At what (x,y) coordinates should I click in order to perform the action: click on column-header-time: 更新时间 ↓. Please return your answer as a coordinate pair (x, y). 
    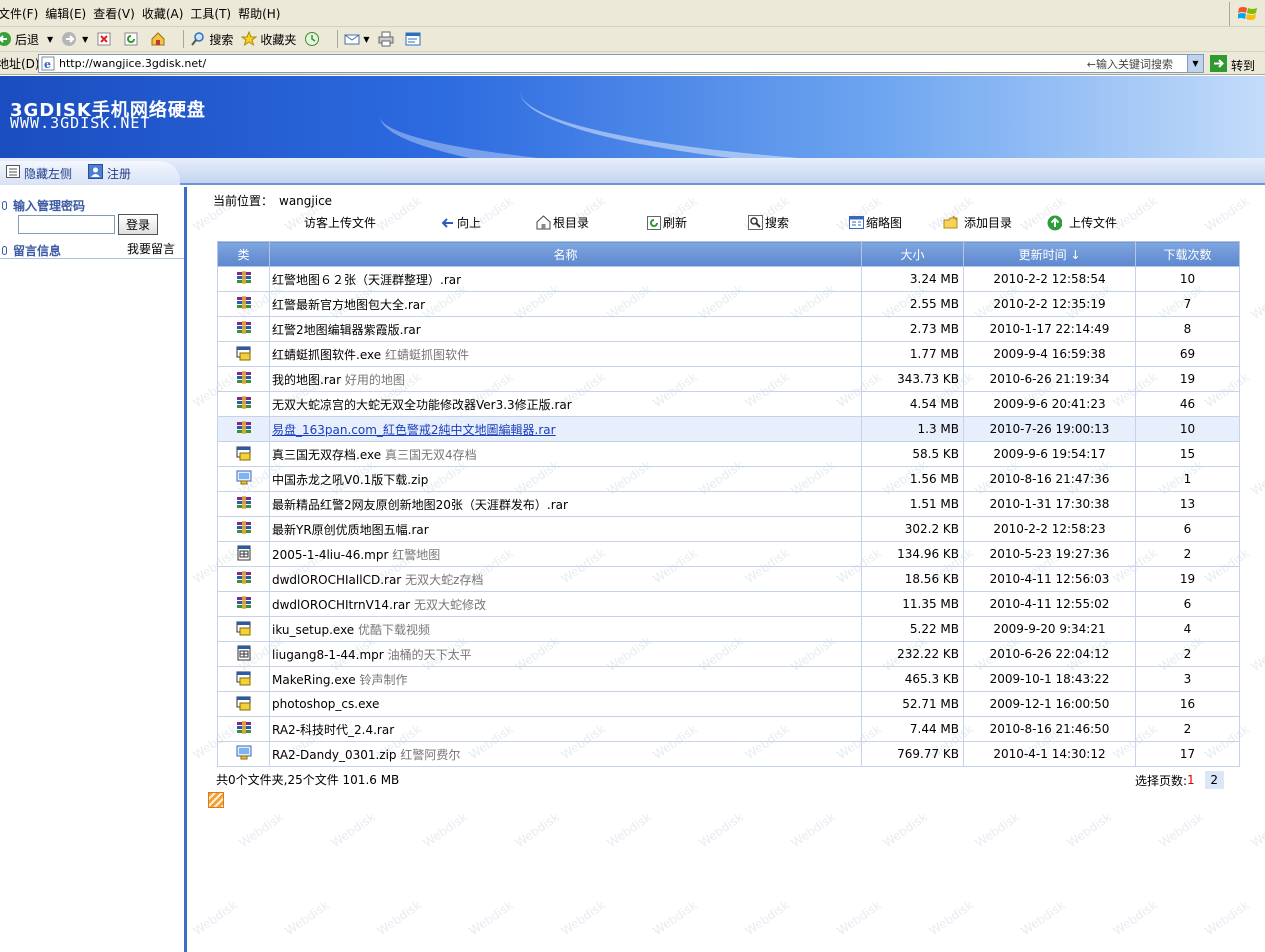
    Looking at the image, I should click on (1049, 254).